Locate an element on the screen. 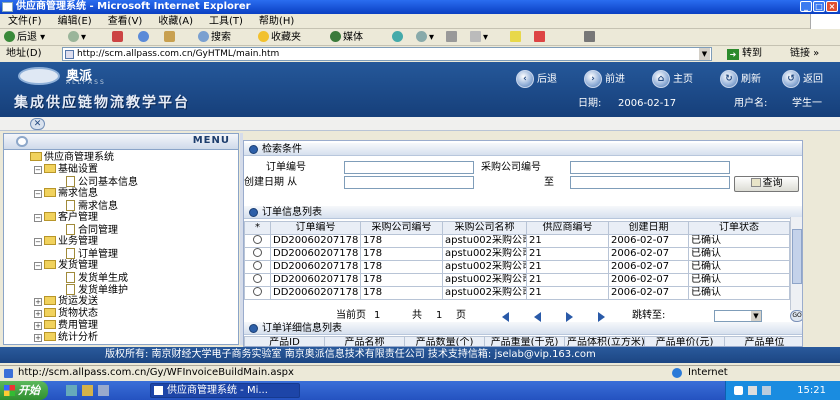 The height and width of the screenshot is (400, 840). toolbar-forward-button: ▾ is located at coordinates (77, 37).